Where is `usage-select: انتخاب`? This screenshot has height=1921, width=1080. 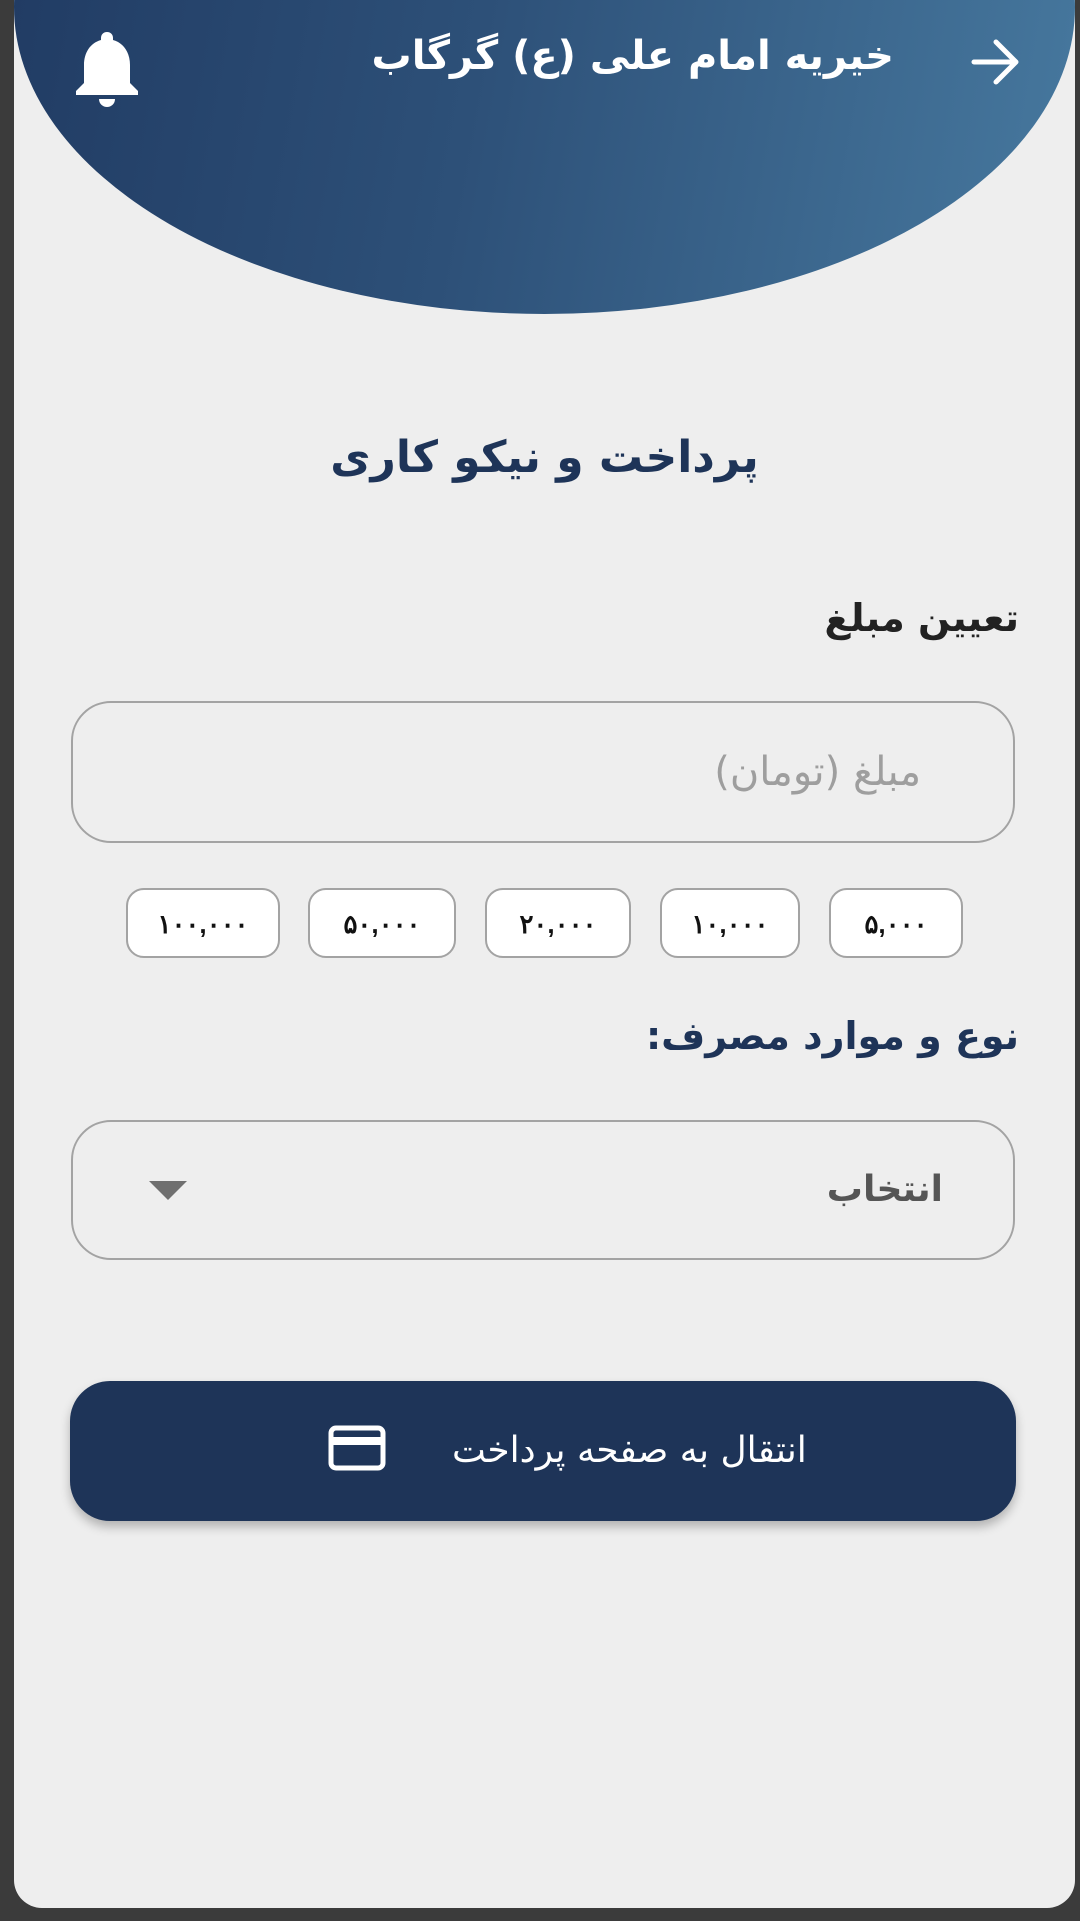 usage-select: انتخاب is located at coordinates (543, 1190).